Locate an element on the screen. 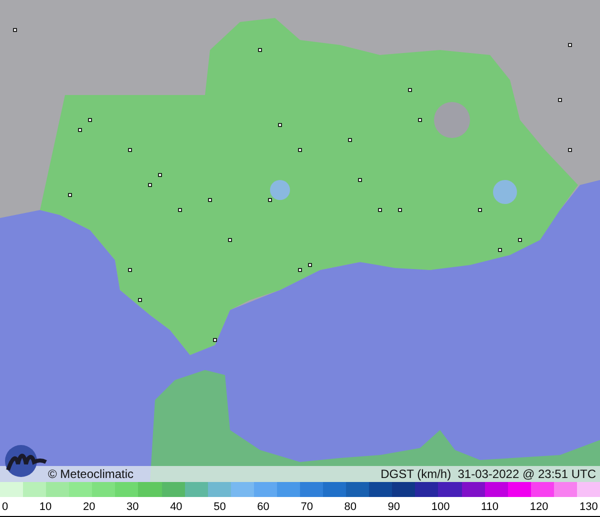 The width and height of the screenshot is (600, 517). scale-tick-label: 60 is located at coordinates (263, 506).